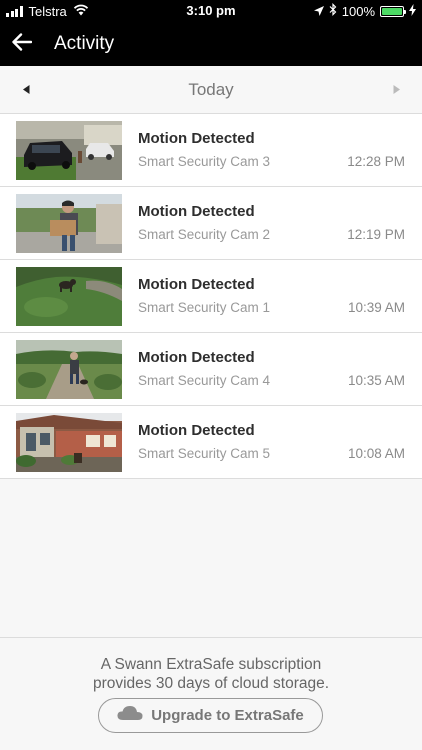  I want to click on status-bar: Telstra 3:10 pm 100%, so click(211, 11).